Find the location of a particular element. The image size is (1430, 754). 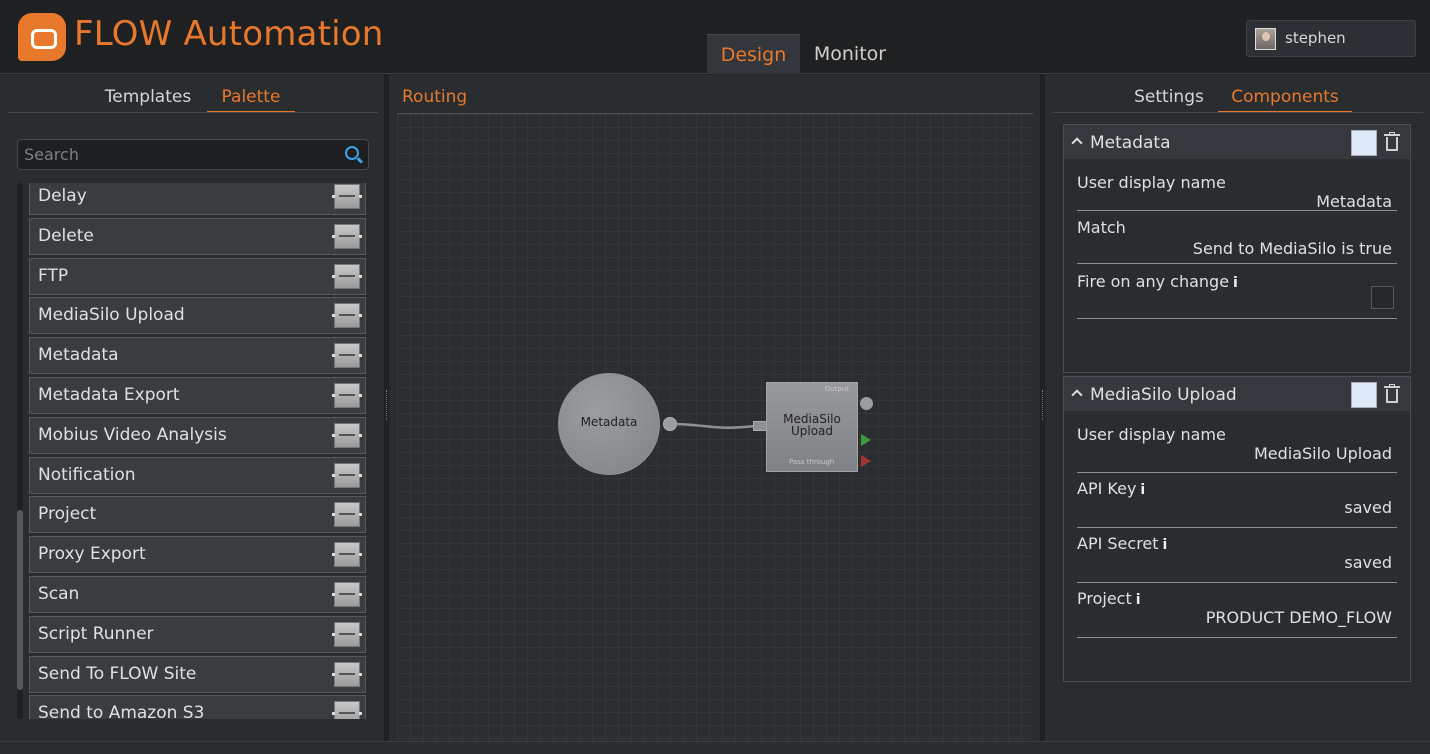

list-item-label: Send to Amazon S3 is located at coordinates (121, 711).